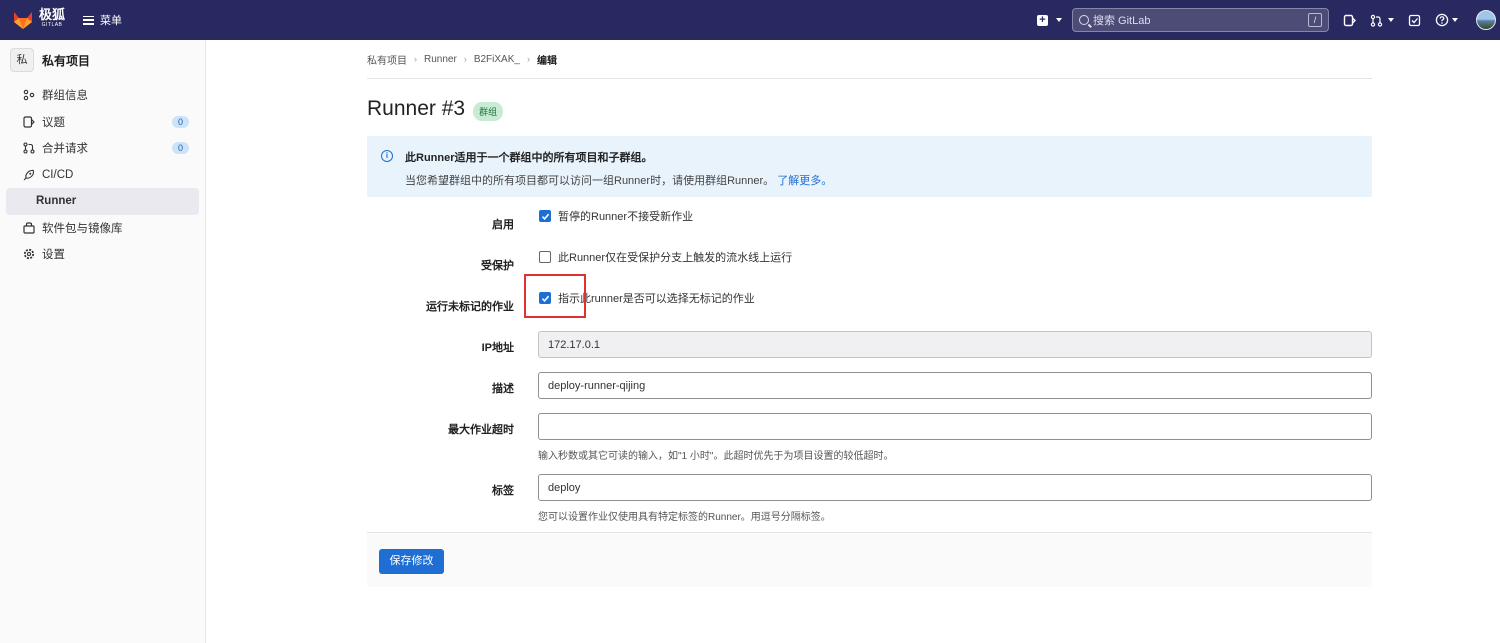 The height and width of the screenshot is (643, 1500). Describe the element at coordinates (102, 148) in the screenshot. I see `sidebar-item-merge-requests: 合并请求 0` at that location.